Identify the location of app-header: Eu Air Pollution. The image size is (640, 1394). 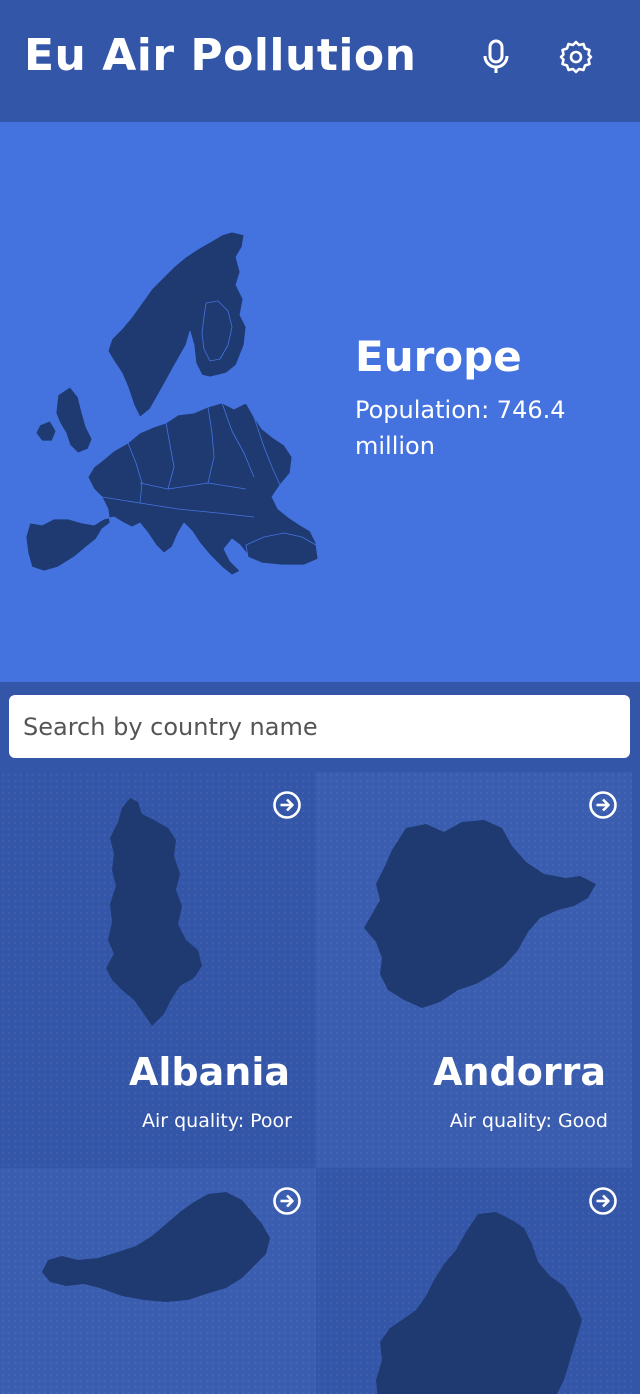
(320, 61).